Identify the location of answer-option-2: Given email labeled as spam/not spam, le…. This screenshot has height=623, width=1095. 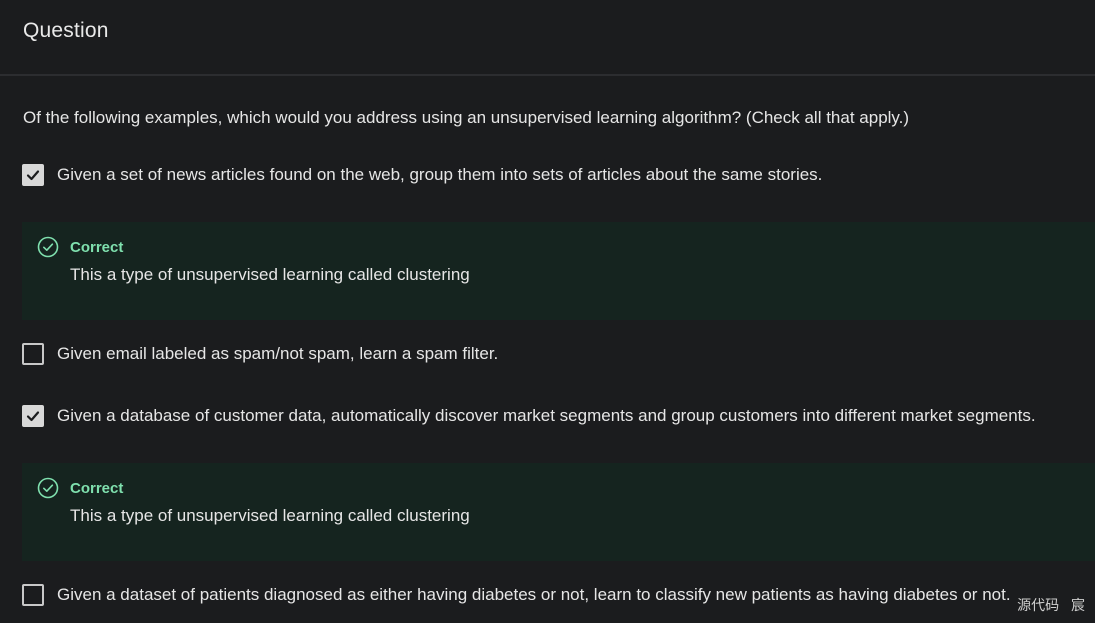
(260, 354).